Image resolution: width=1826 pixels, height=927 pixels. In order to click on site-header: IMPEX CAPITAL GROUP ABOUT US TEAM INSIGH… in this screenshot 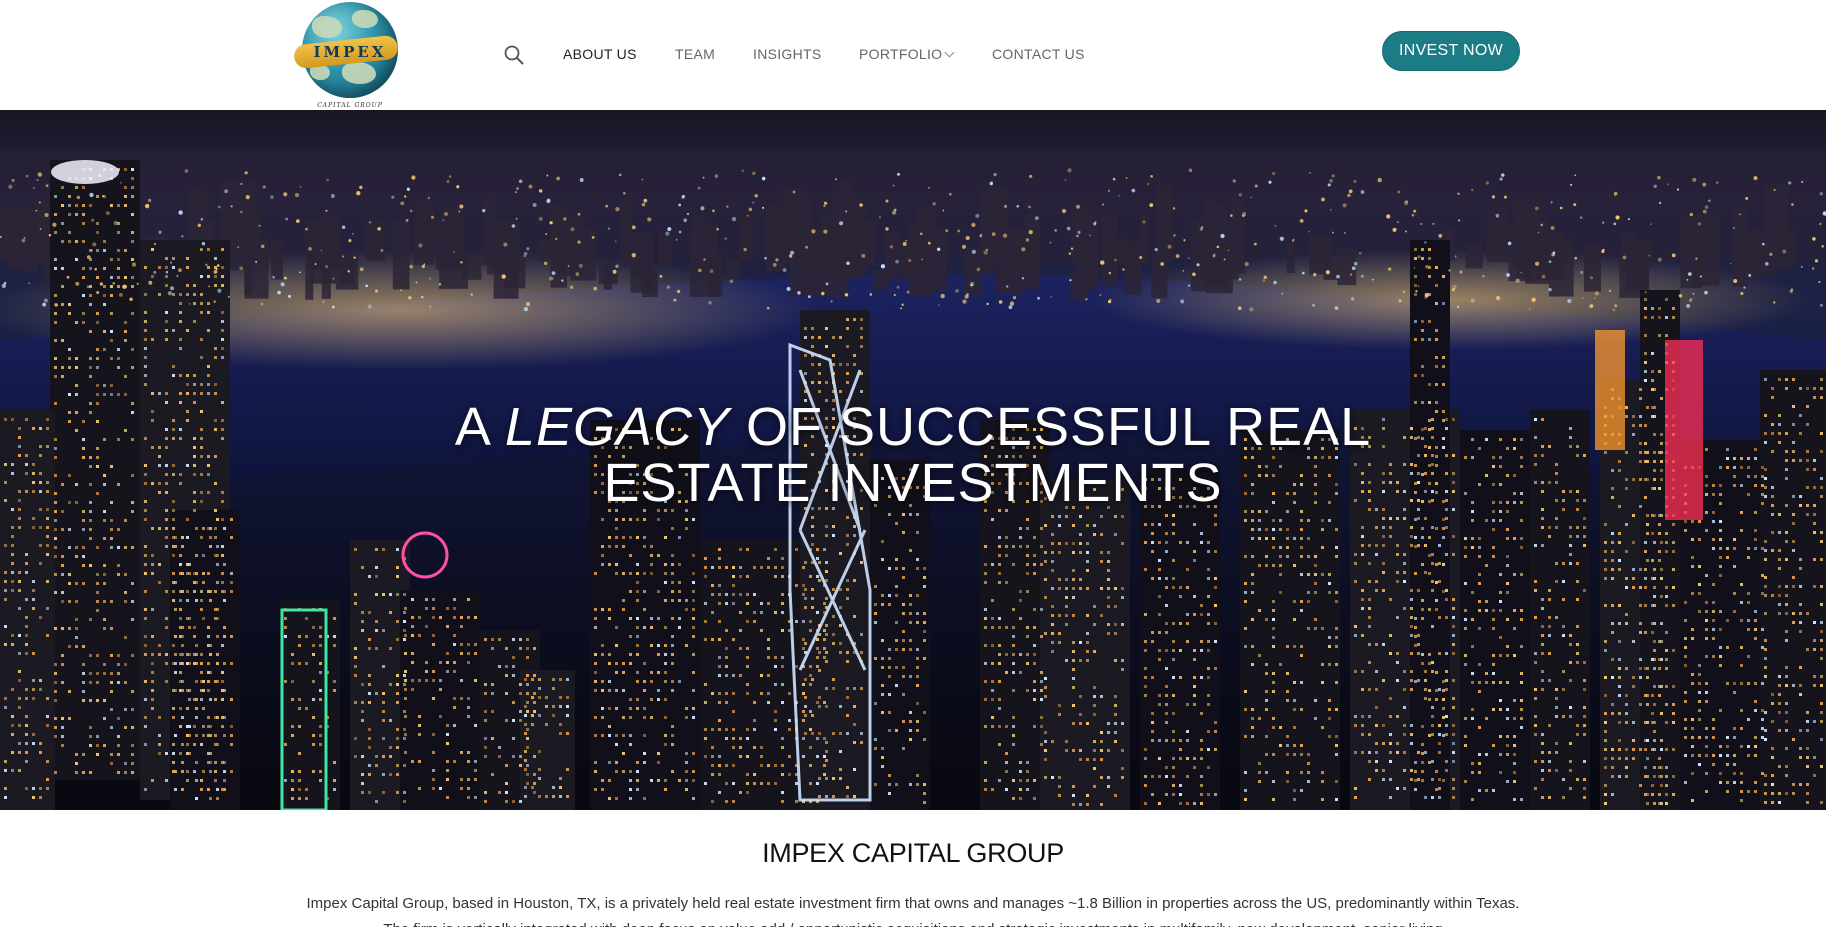, I will do `click(913, 55)`.